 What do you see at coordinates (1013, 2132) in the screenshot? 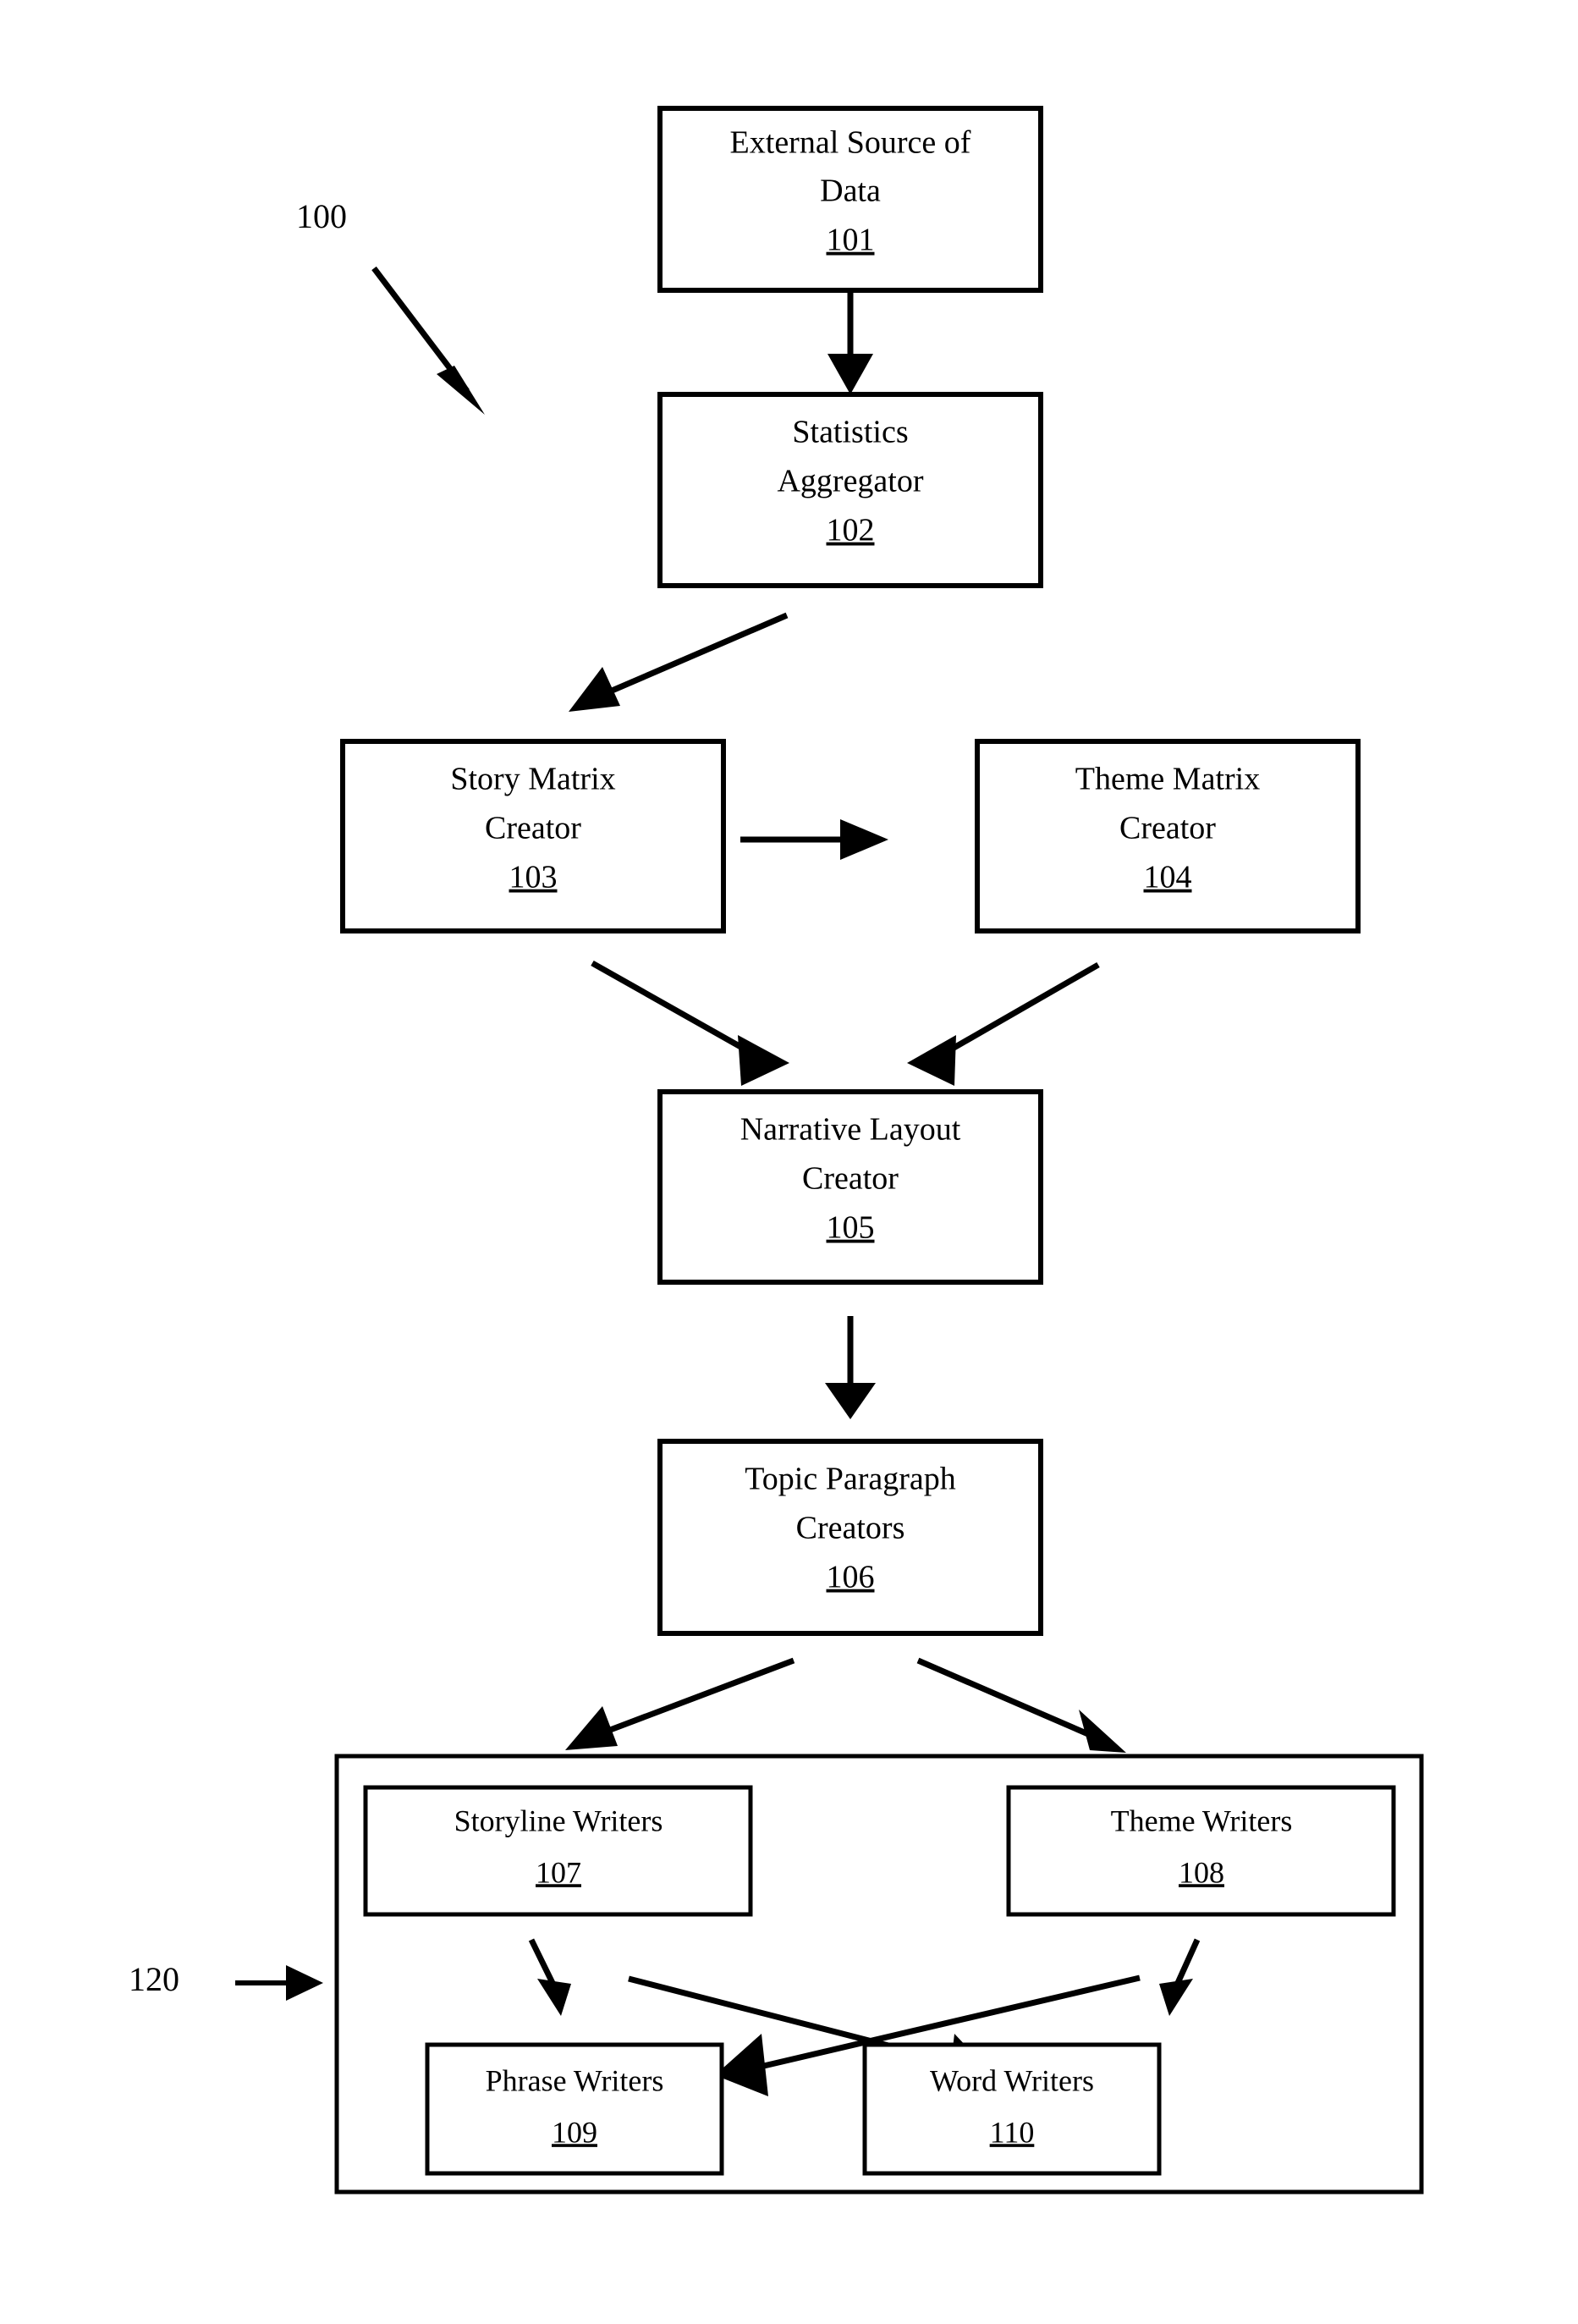
I see `node-110-ref: 110` at bounding box center [1013, 2132].